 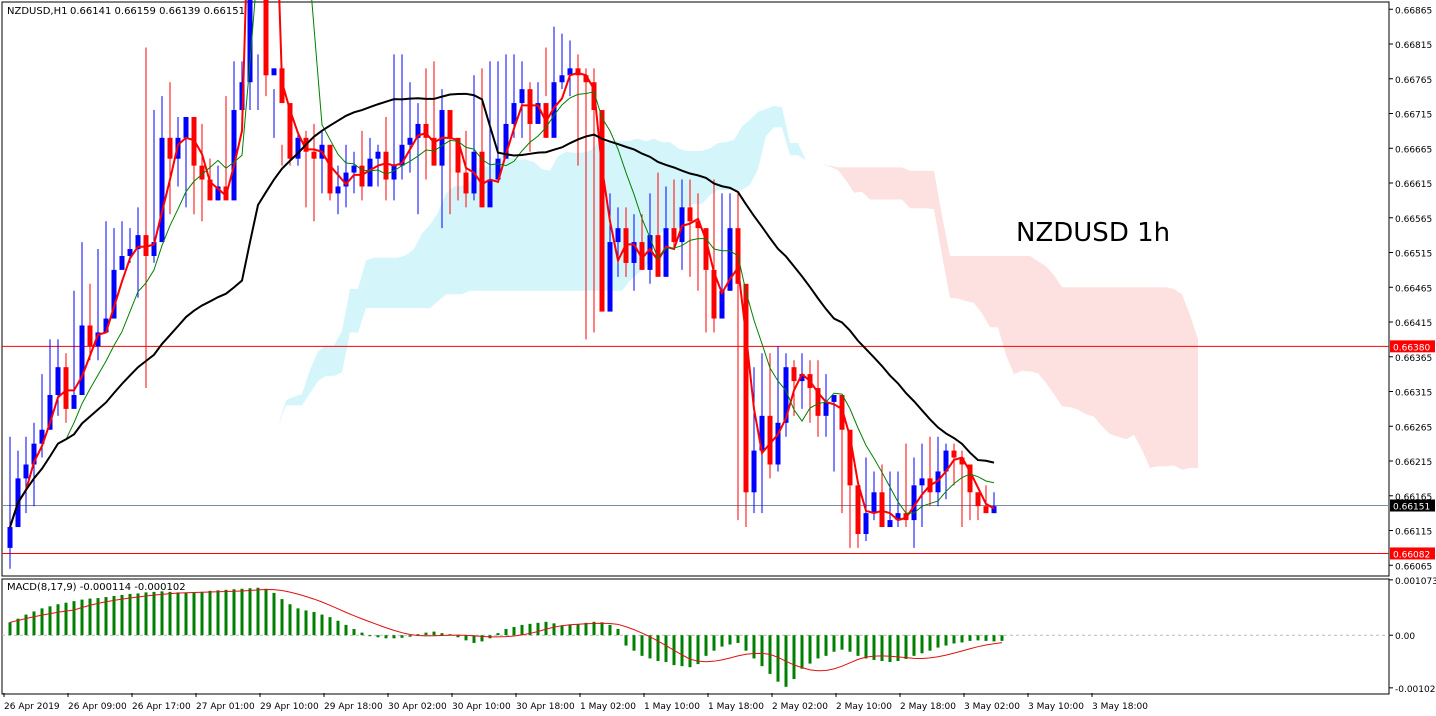 I want to click on x-tick-label: 3 May 18:00, so click(x=1120, y=707).